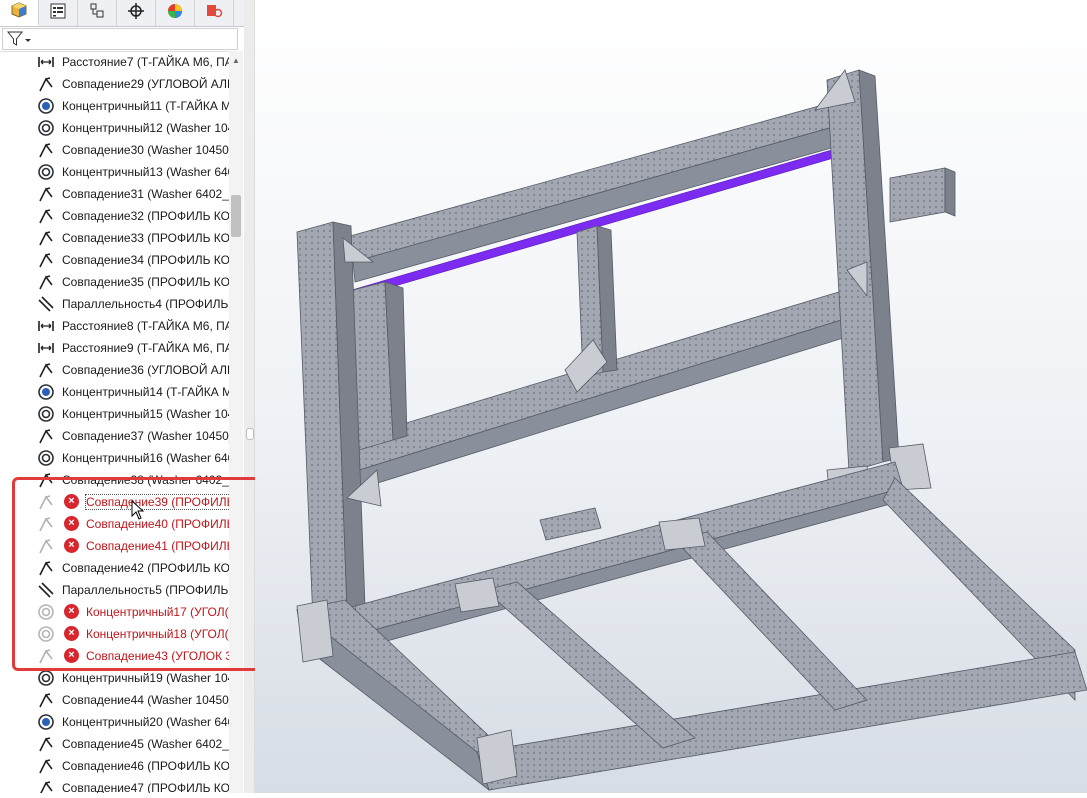 The height and width of the screenshot is (798, 1087). I want to click on mate-item-error: × Совпадение40 (ПРОФИЛЬ, so click(114, 524).